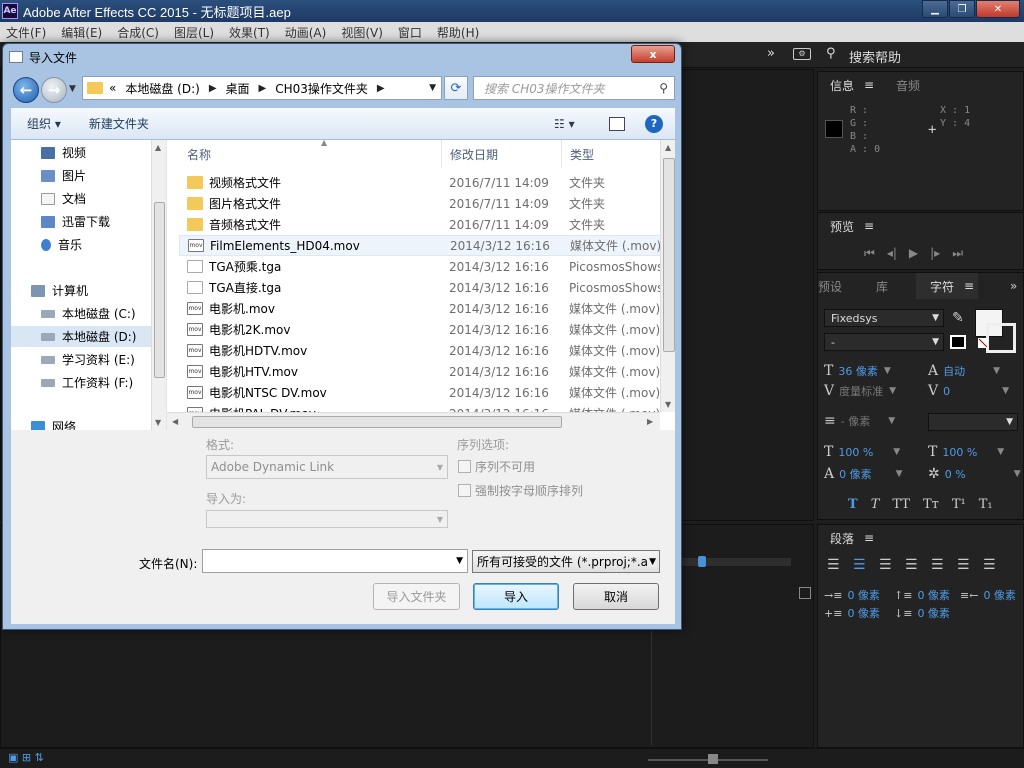 Image resolution: width=1024 pixels, height=768 pixels. What do you see at coordinates (869, 226) in the screenshot?
I see `preview-menu-icon: ≡` at bounding box center [869, 226].